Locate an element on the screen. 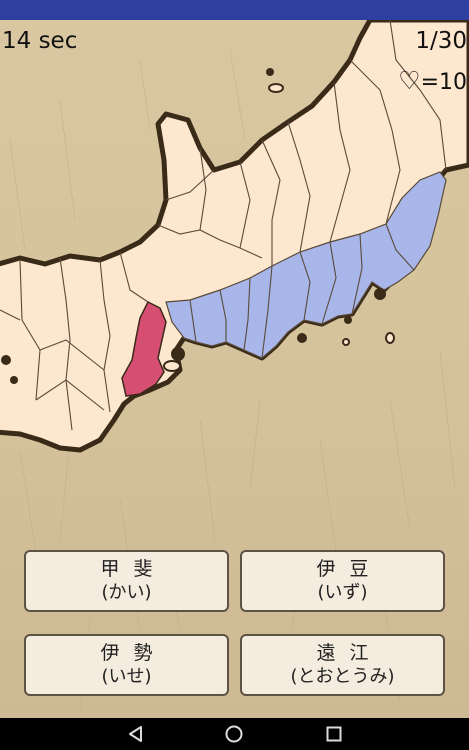 This screenshot has height=750, width=469. answer-button-3: 伊勢 (いせ) is located at coordinates (126, 665).